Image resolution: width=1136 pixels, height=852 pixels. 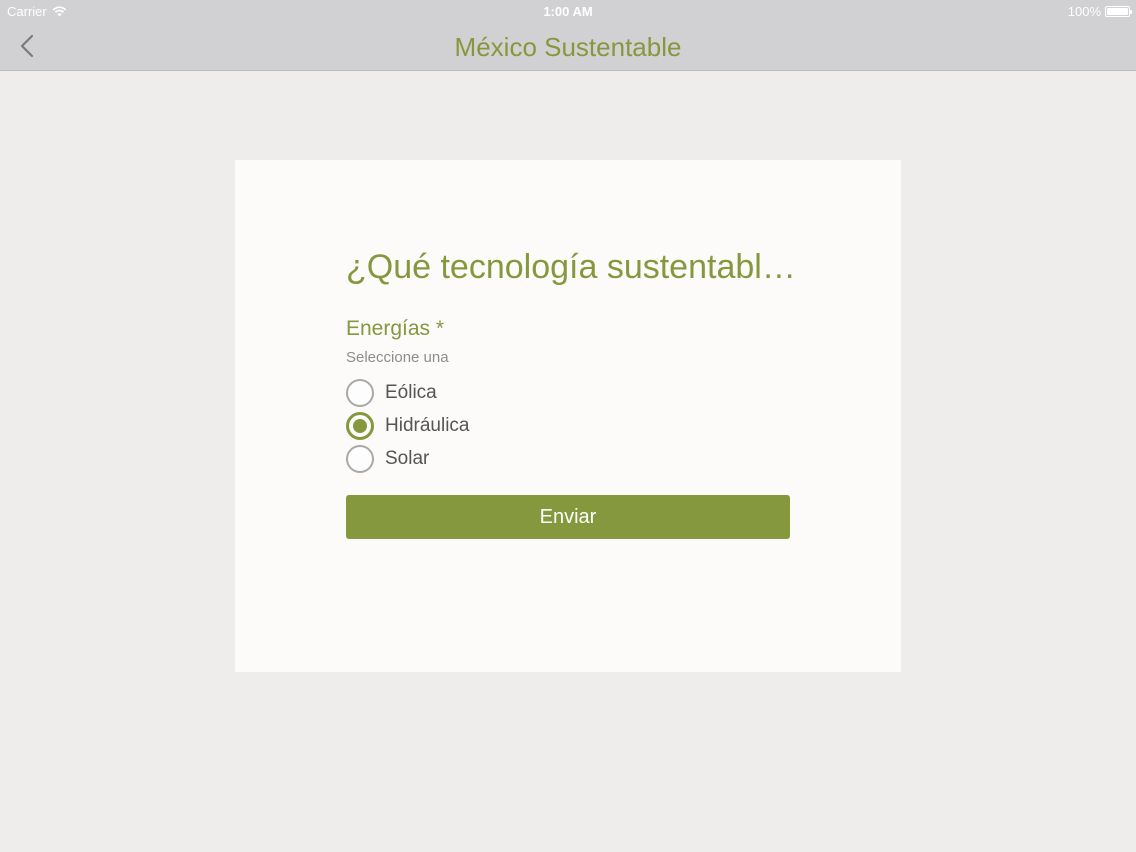 I want to click on field-label: Energías *, so click(x=395, y=328).